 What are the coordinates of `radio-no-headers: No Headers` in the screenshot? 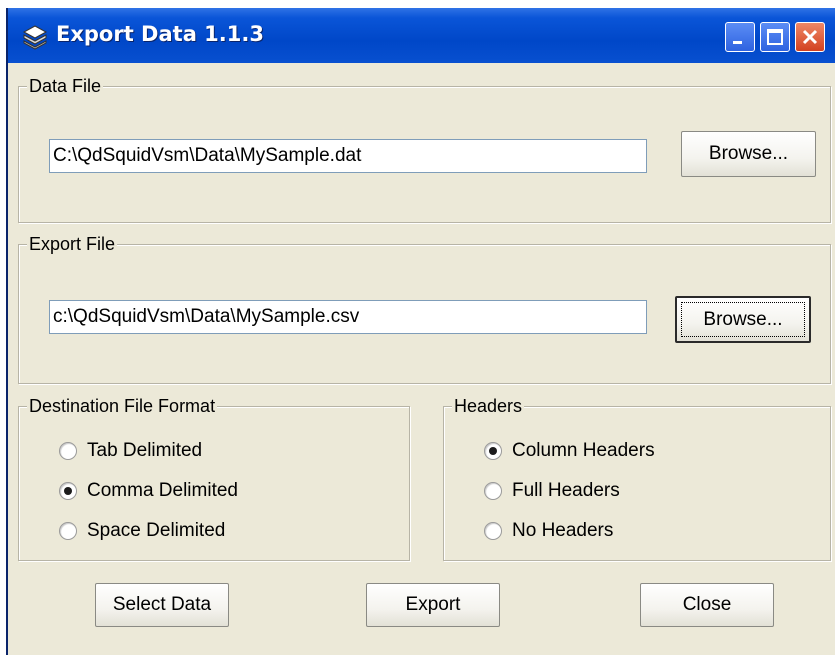 It's located at (584, 532).